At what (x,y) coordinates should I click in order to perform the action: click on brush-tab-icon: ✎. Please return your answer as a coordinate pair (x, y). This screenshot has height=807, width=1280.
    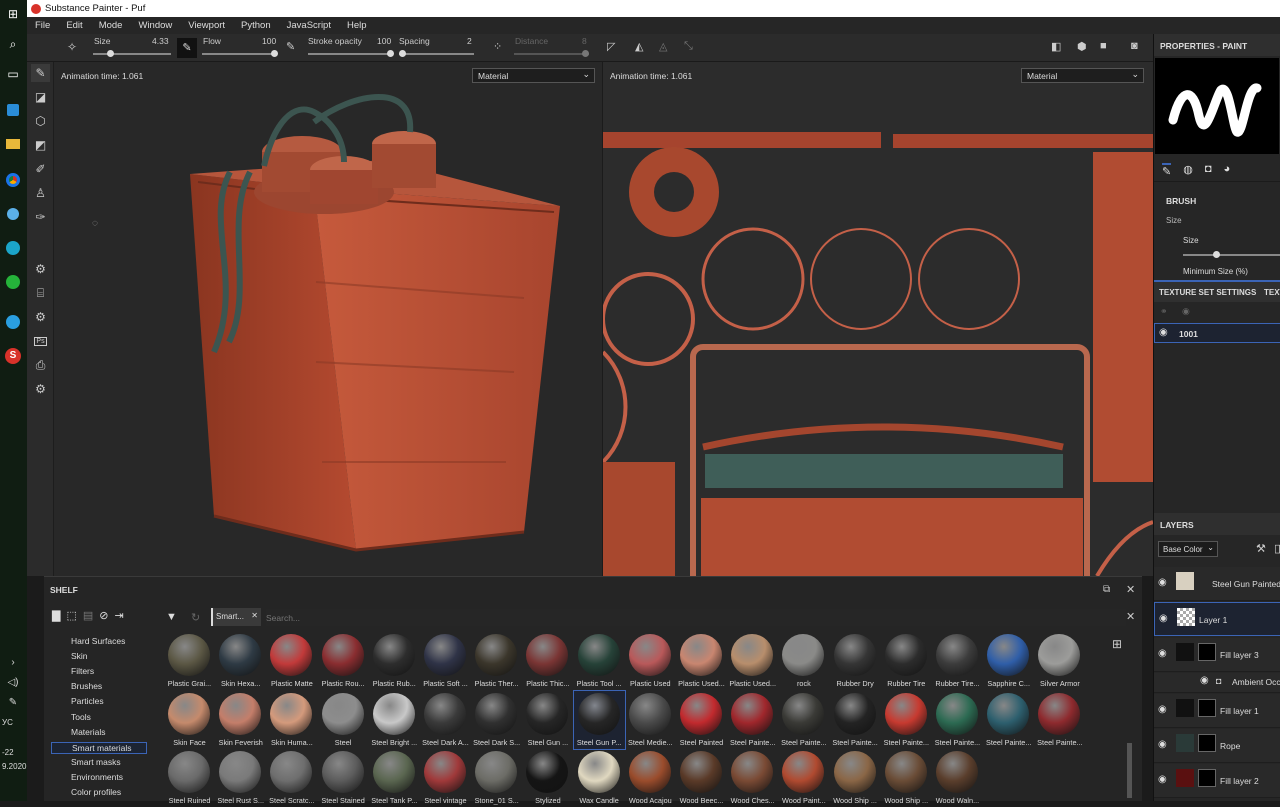
    Looking at the image, I should click on (1167, 170).